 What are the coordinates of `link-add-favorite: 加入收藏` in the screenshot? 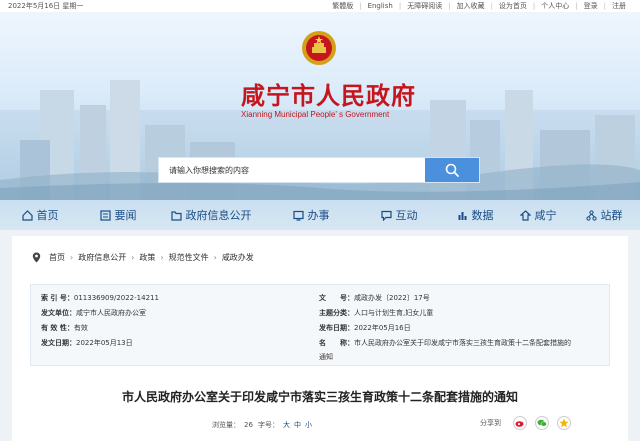 It's located at (471, 6).